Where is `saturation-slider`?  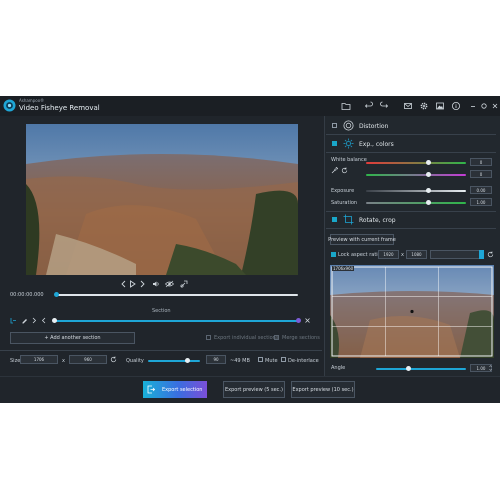 saturation-slider is located at coordinates (416, 203).